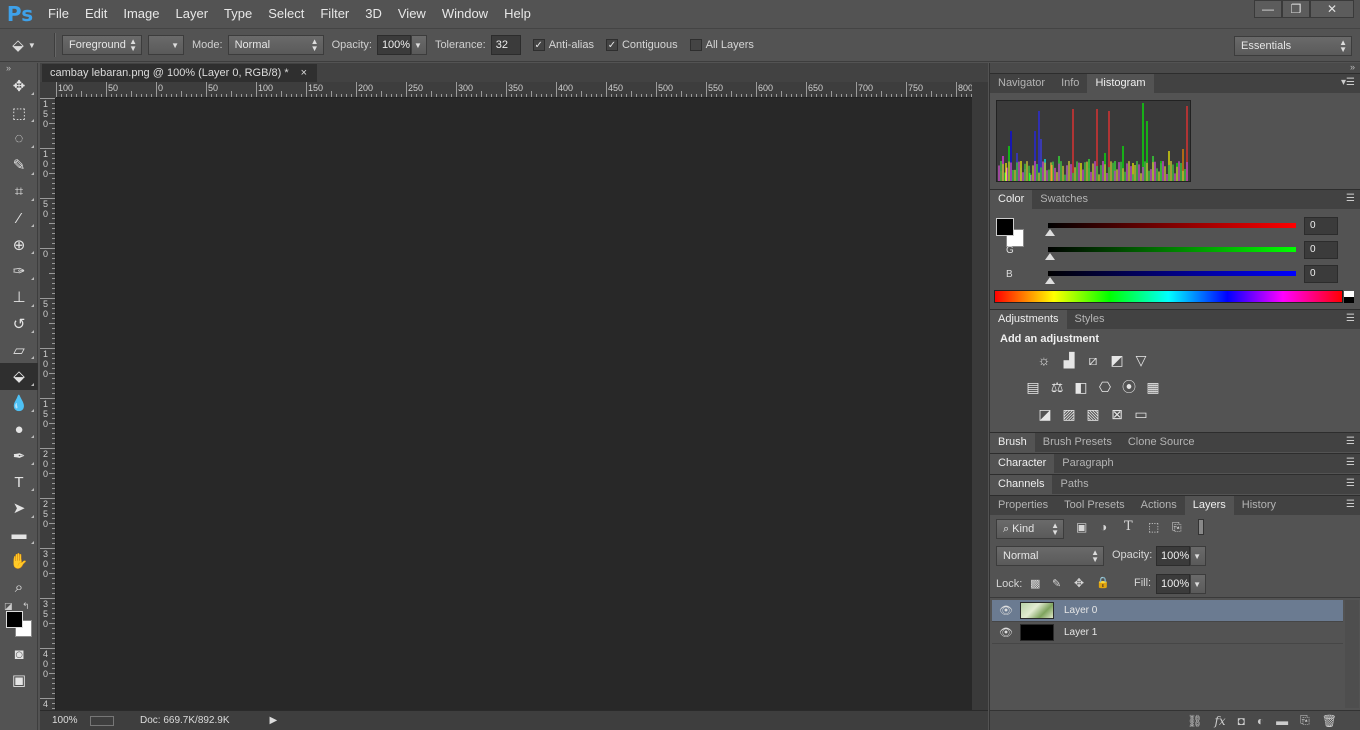 The height and width of the screenshot is (730, 1360). I want to click on channel-mixer-icon: ⦿, so click(1129, 387).